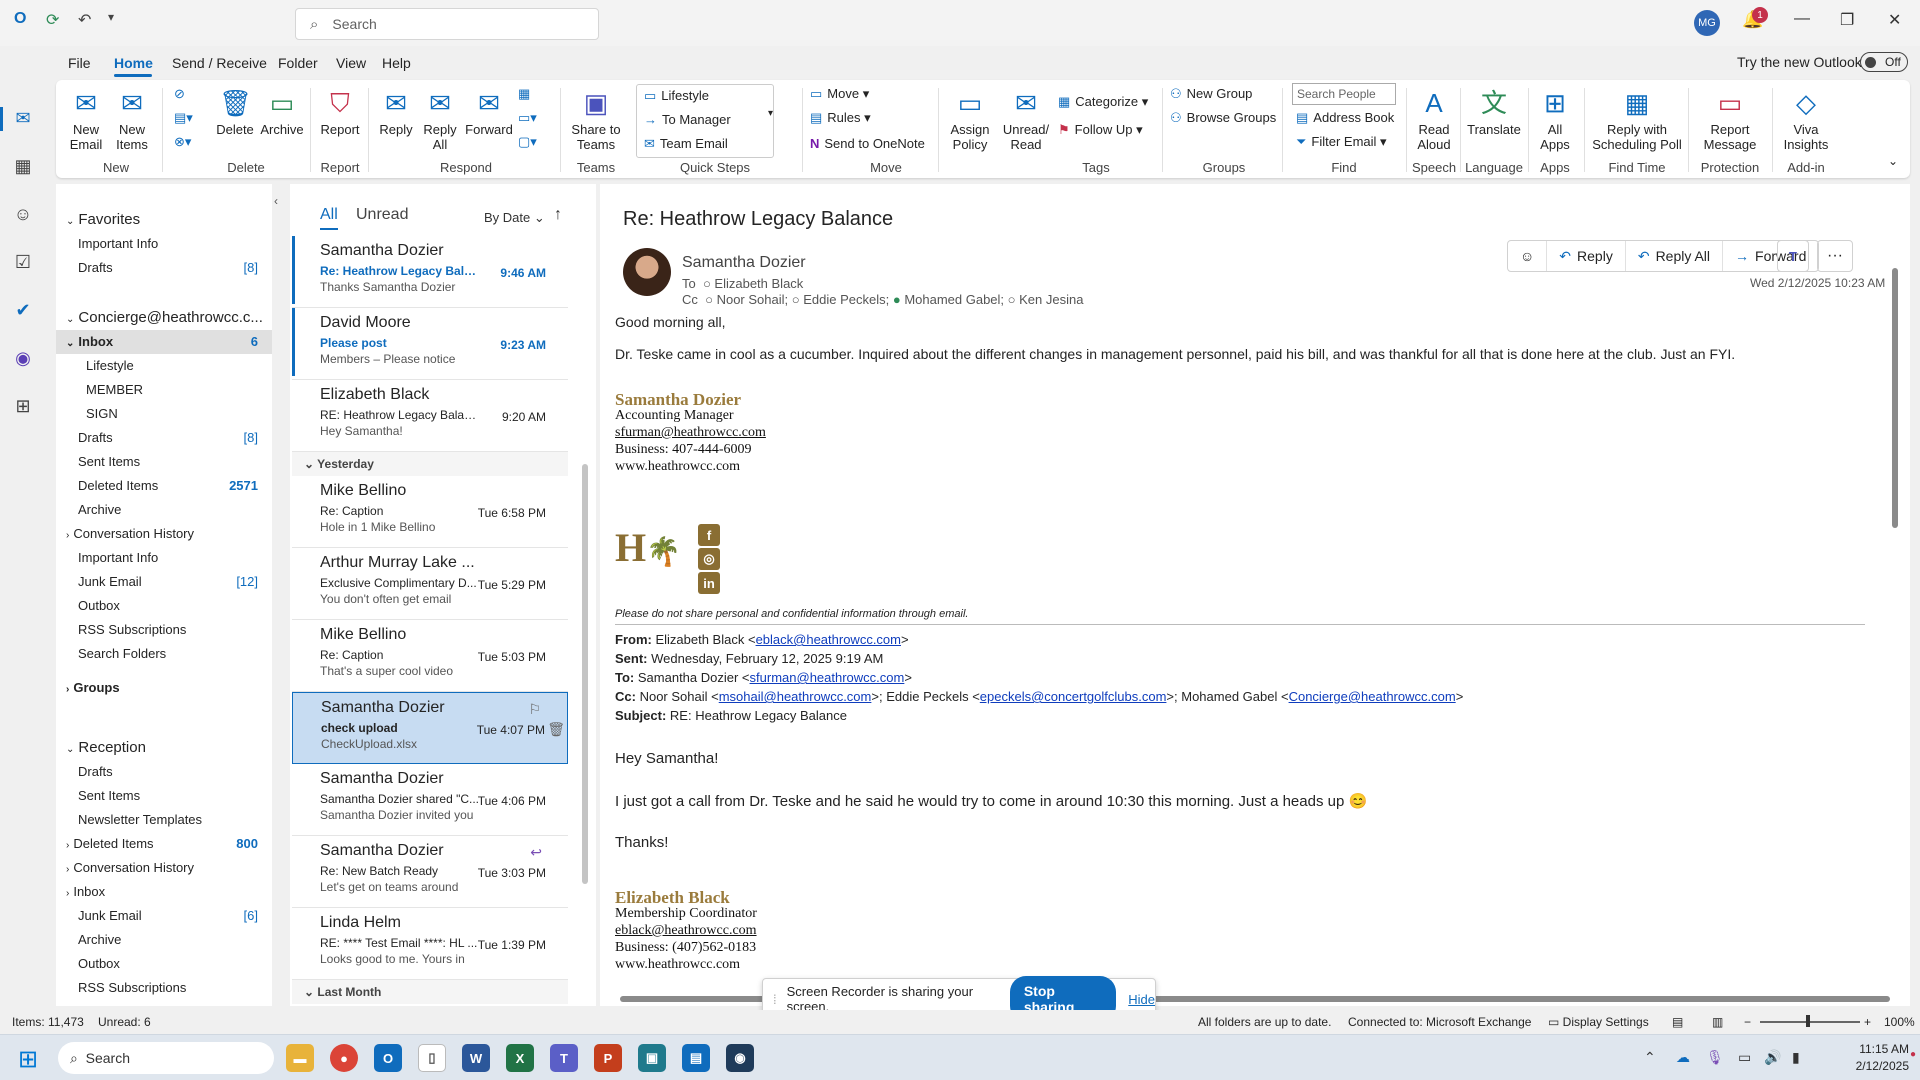 The image size is (1920, 1080). Describe the element at coordinates (388, 1058) in the screenshot. I see `outlook-taskbar-icon: O` at that location.